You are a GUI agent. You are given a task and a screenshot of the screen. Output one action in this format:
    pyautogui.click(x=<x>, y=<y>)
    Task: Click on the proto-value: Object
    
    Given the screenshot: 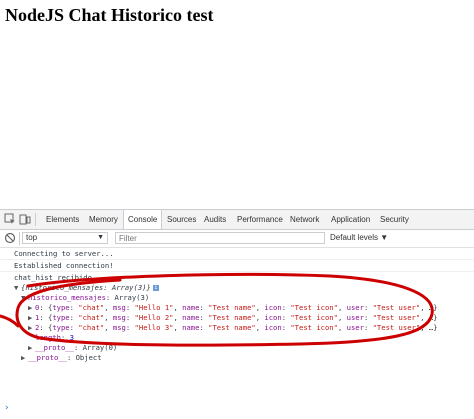 What is the action you would take?
    pyautogui.click(x=88, y=357)
    